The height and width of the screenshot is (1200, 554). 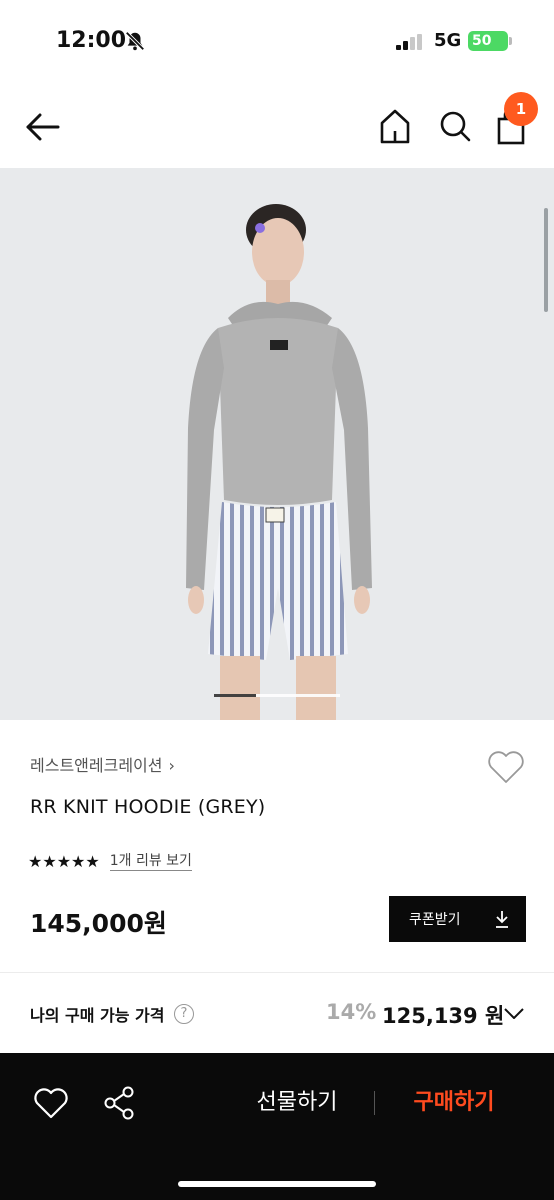 I want to click on brand-link: 레스트앤레크레이션 ›, so click(x=102, y=766).